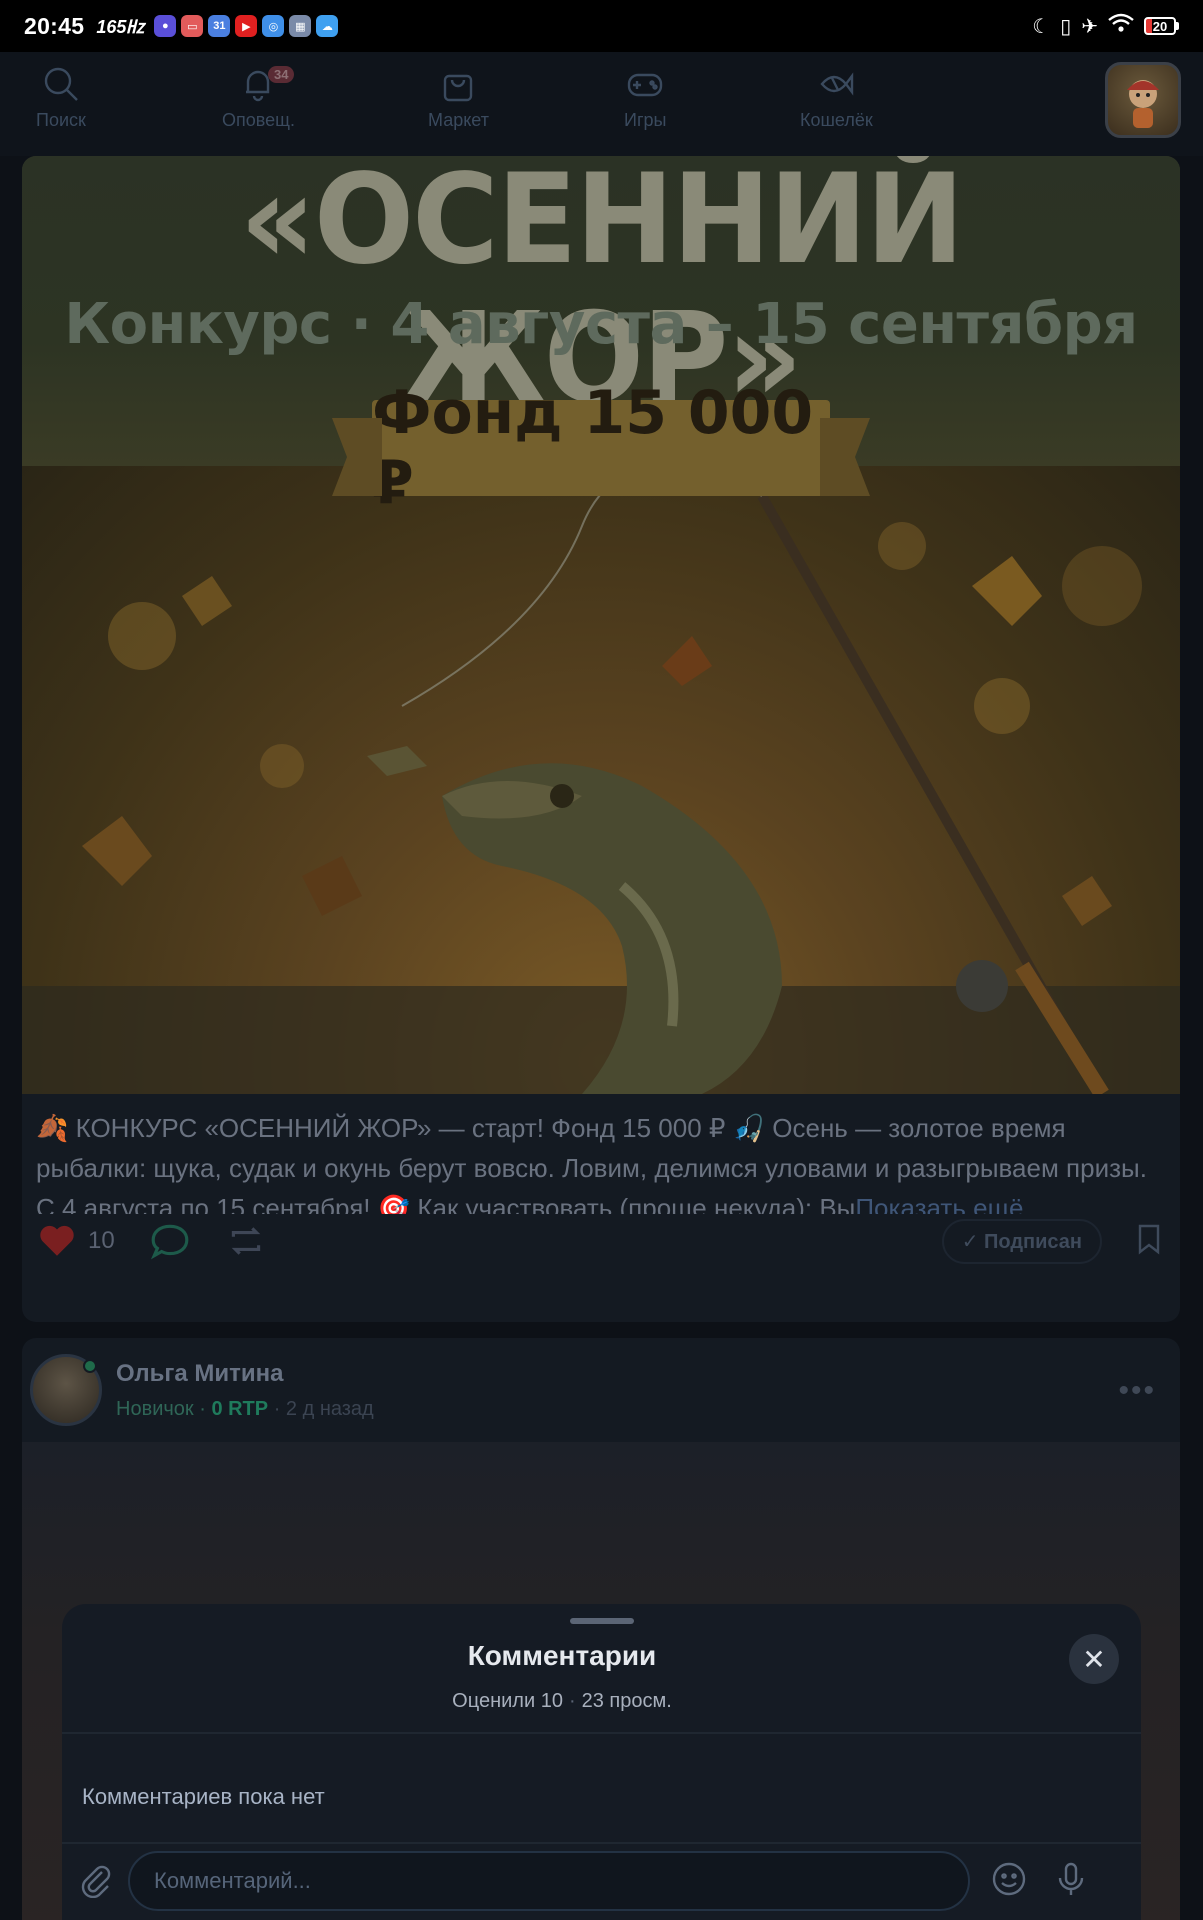 This screenshot has height=1920, width=1203. I want to click on comment-composer, so click(601, 1881).